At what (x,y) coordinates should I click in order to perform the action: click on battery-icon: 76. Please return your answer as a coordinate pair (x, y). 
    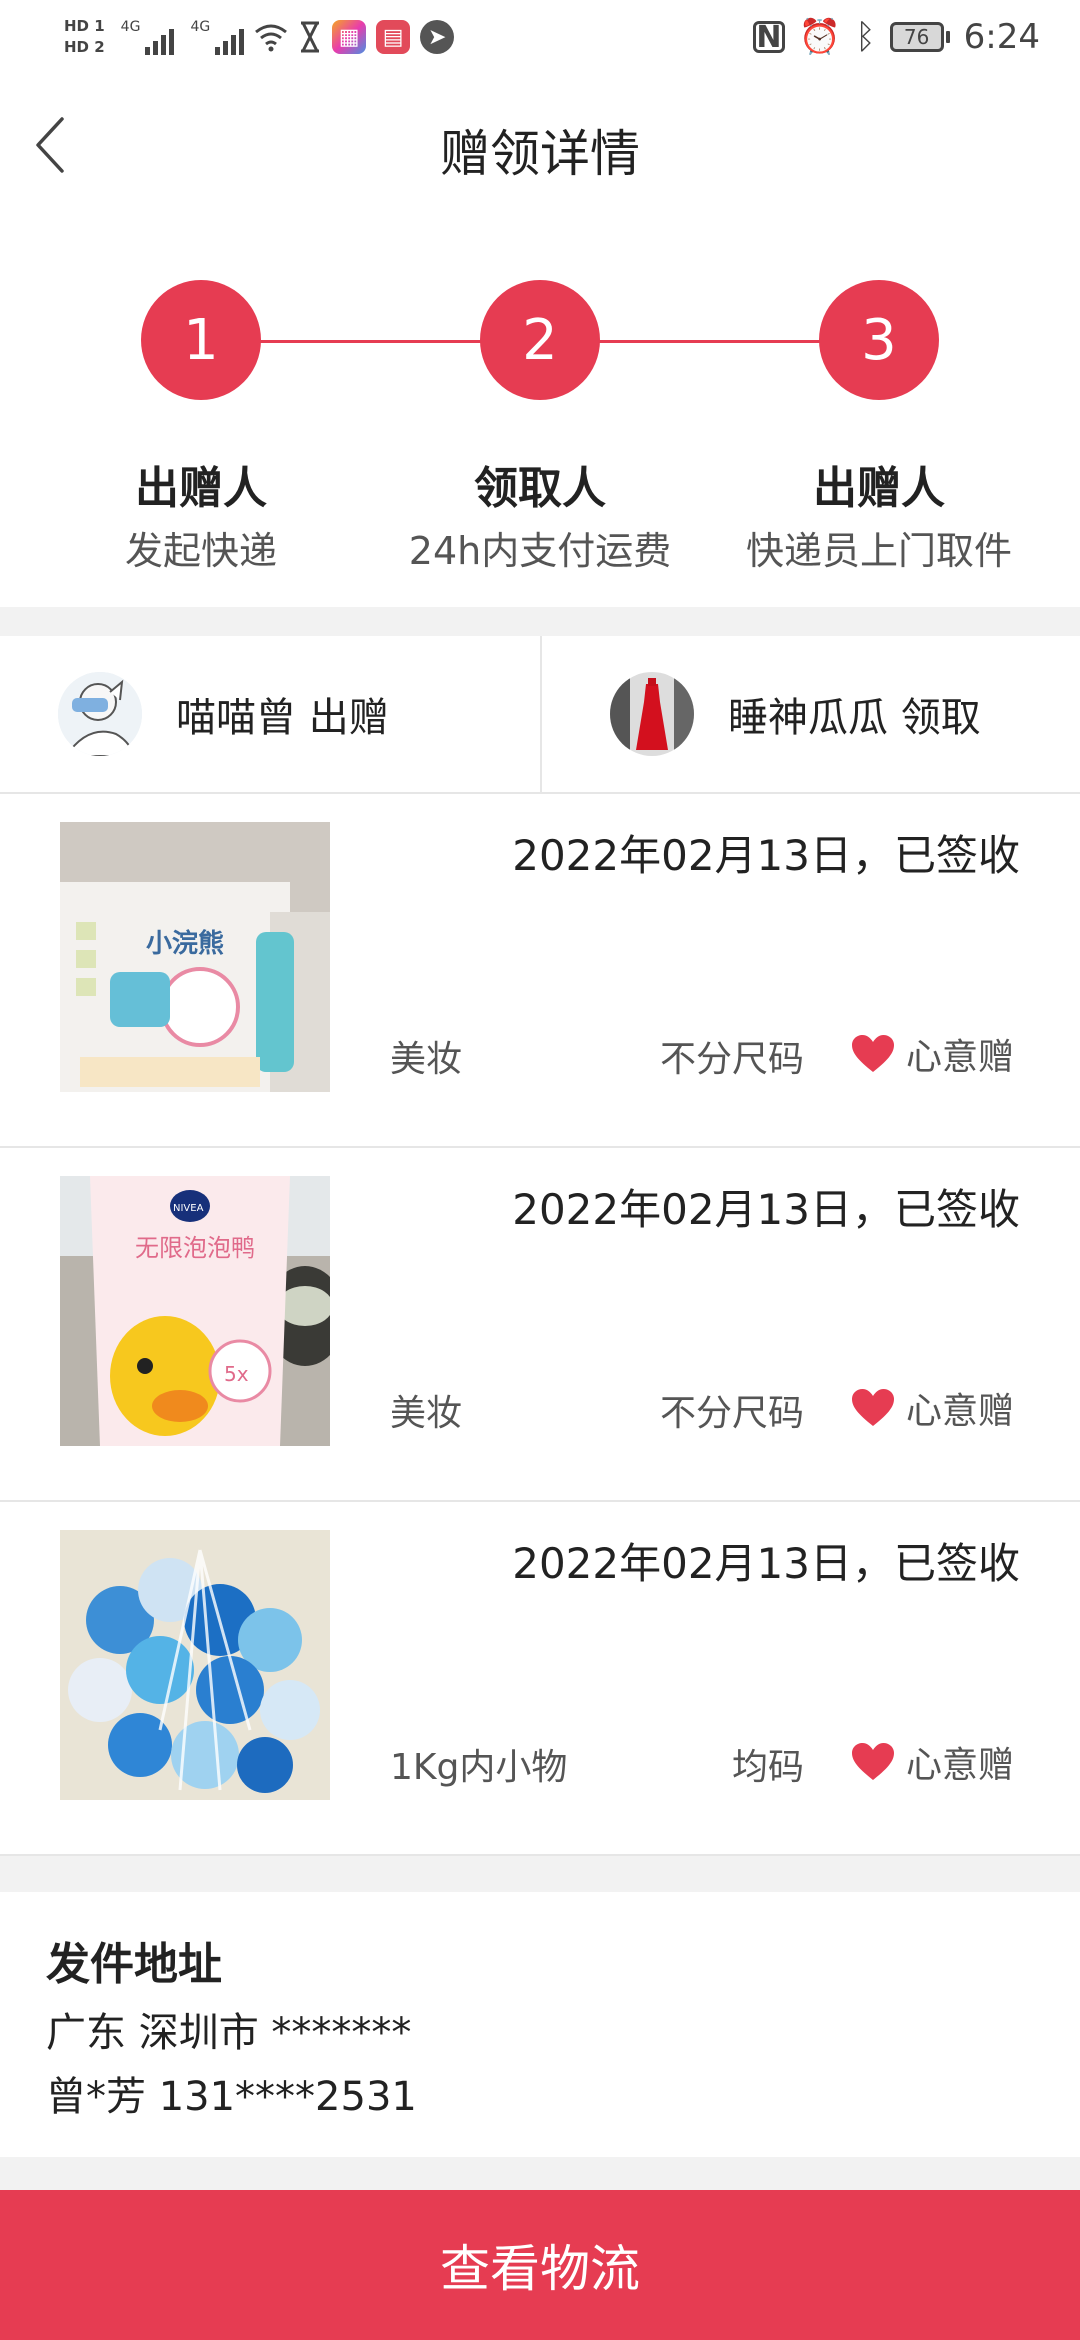
    Looking at the image, I should click on (919, 37).